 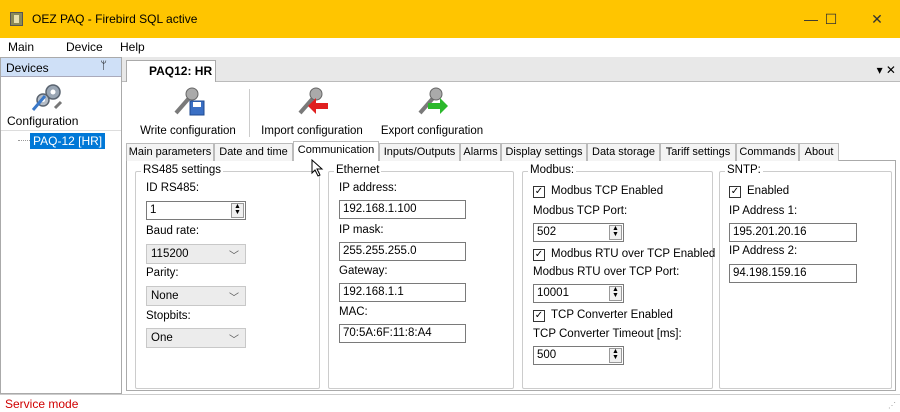 What do you see at coordinates (170, 254) in the screenshot?
I see `baud-rate-value: 115200` at bounding box center [170, 254].